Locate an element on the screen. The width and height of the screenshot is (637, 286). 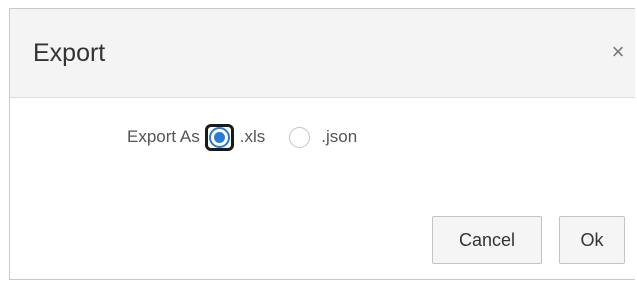
radio-label-json: .json is located at coordinates (339, 136).